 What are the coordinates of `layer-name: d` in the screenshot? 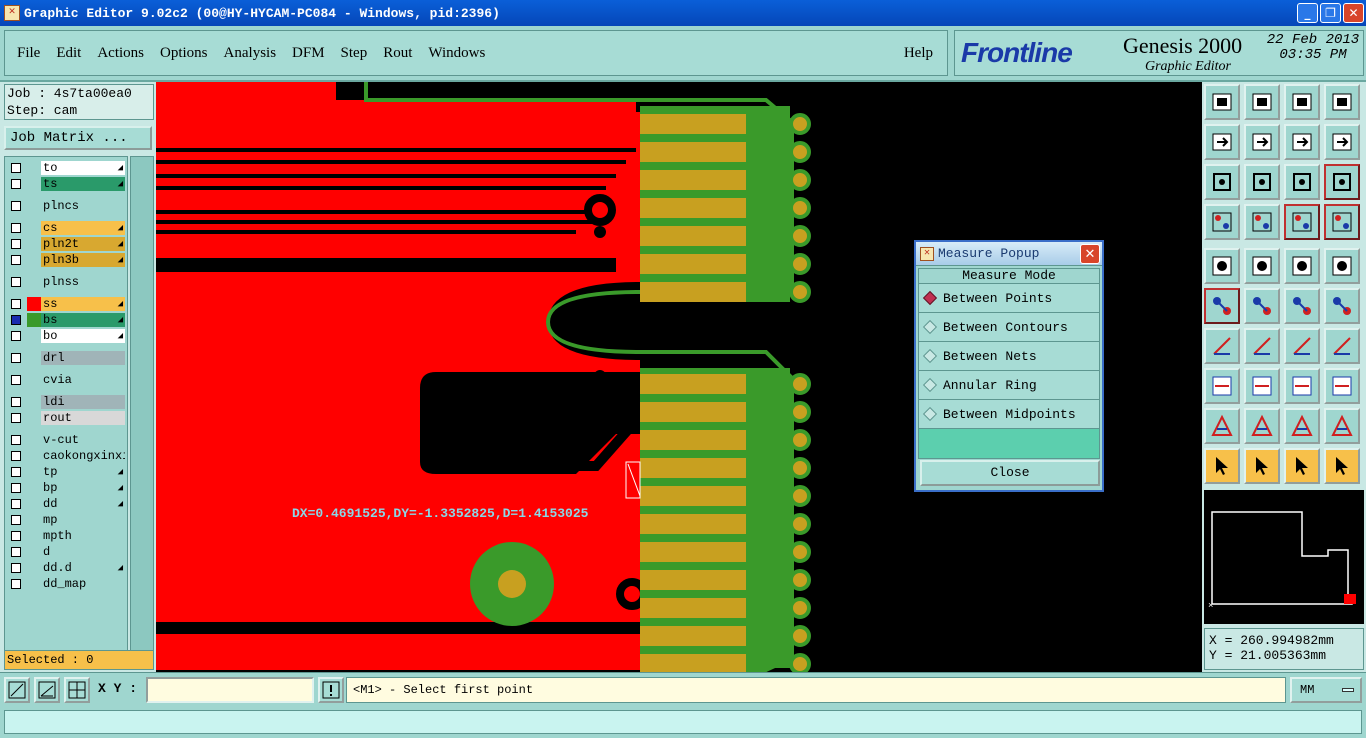 It's located at (83, 552).